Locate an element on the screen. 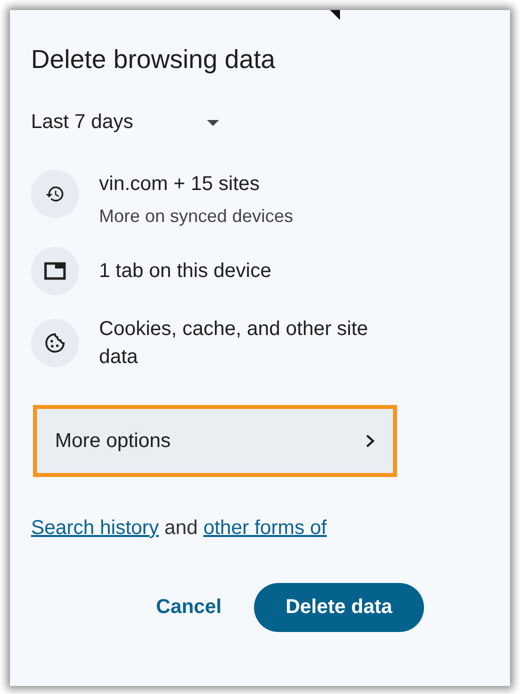 The image size is (520, 694). delete-data-button: Delete data is located at coordinates (339, 607).